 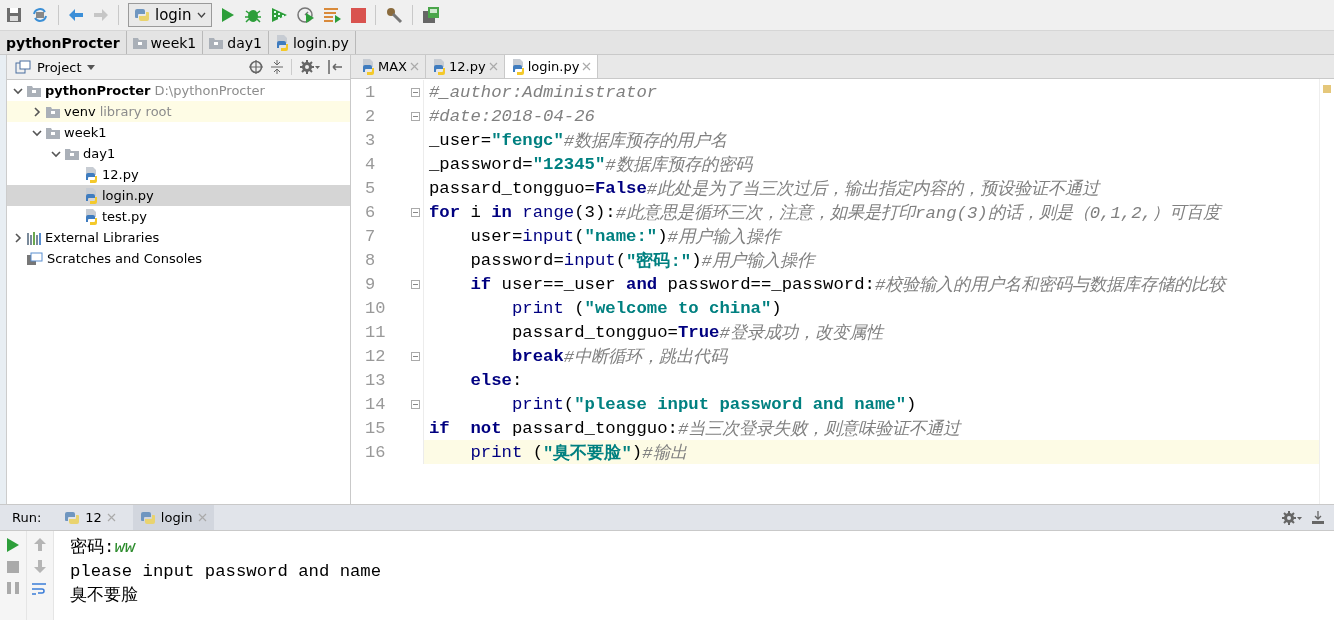 What do you see at coordinates (578, 140) in the screenshot?
I see `code-line: _user="fengc"#数据库预存的用户名` at bounding box center [578, 140].